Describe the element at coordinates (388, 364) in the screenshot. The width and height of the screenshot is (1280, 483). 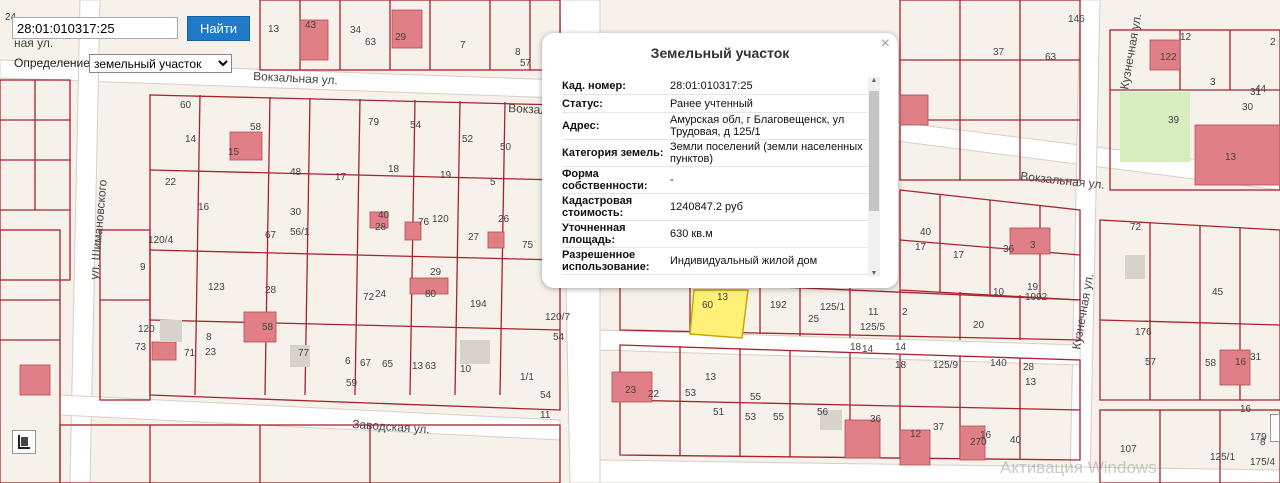
I see `parcel-number-label: 65` at that location.